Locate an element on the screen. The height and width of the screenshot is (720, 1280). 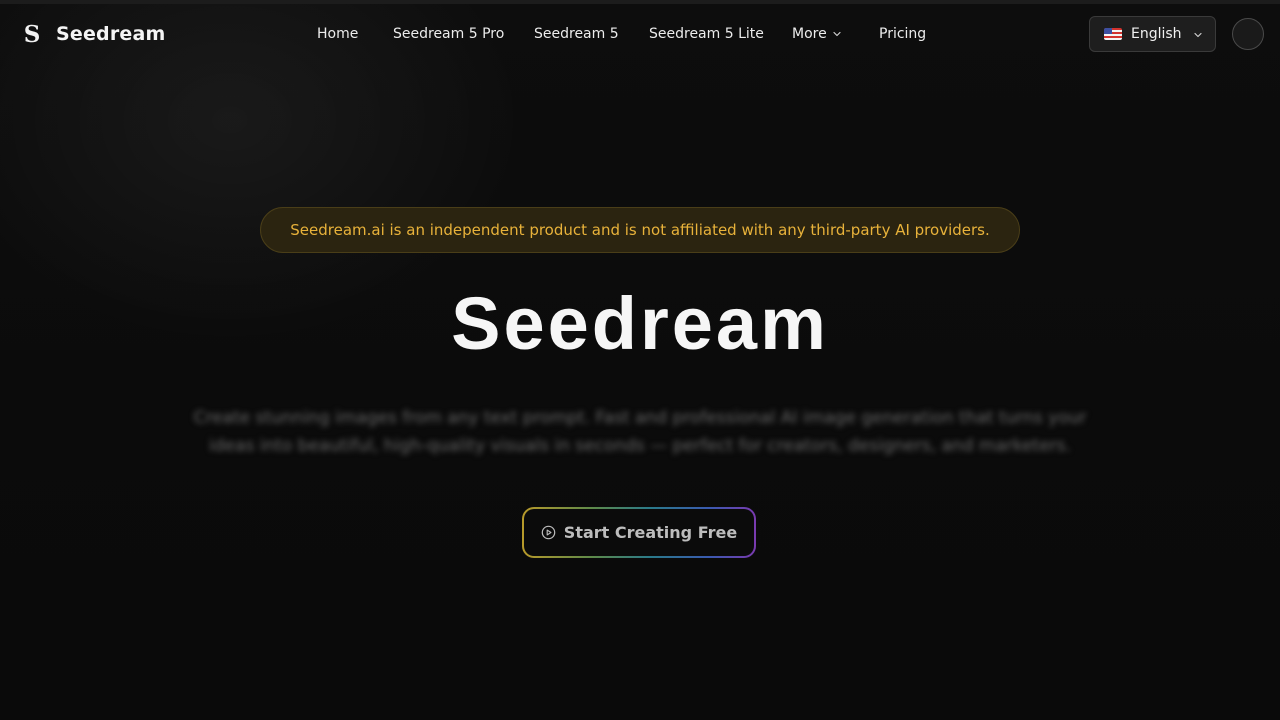
start-creating-button: Start Creating Free is located at coordinates (639, 532).